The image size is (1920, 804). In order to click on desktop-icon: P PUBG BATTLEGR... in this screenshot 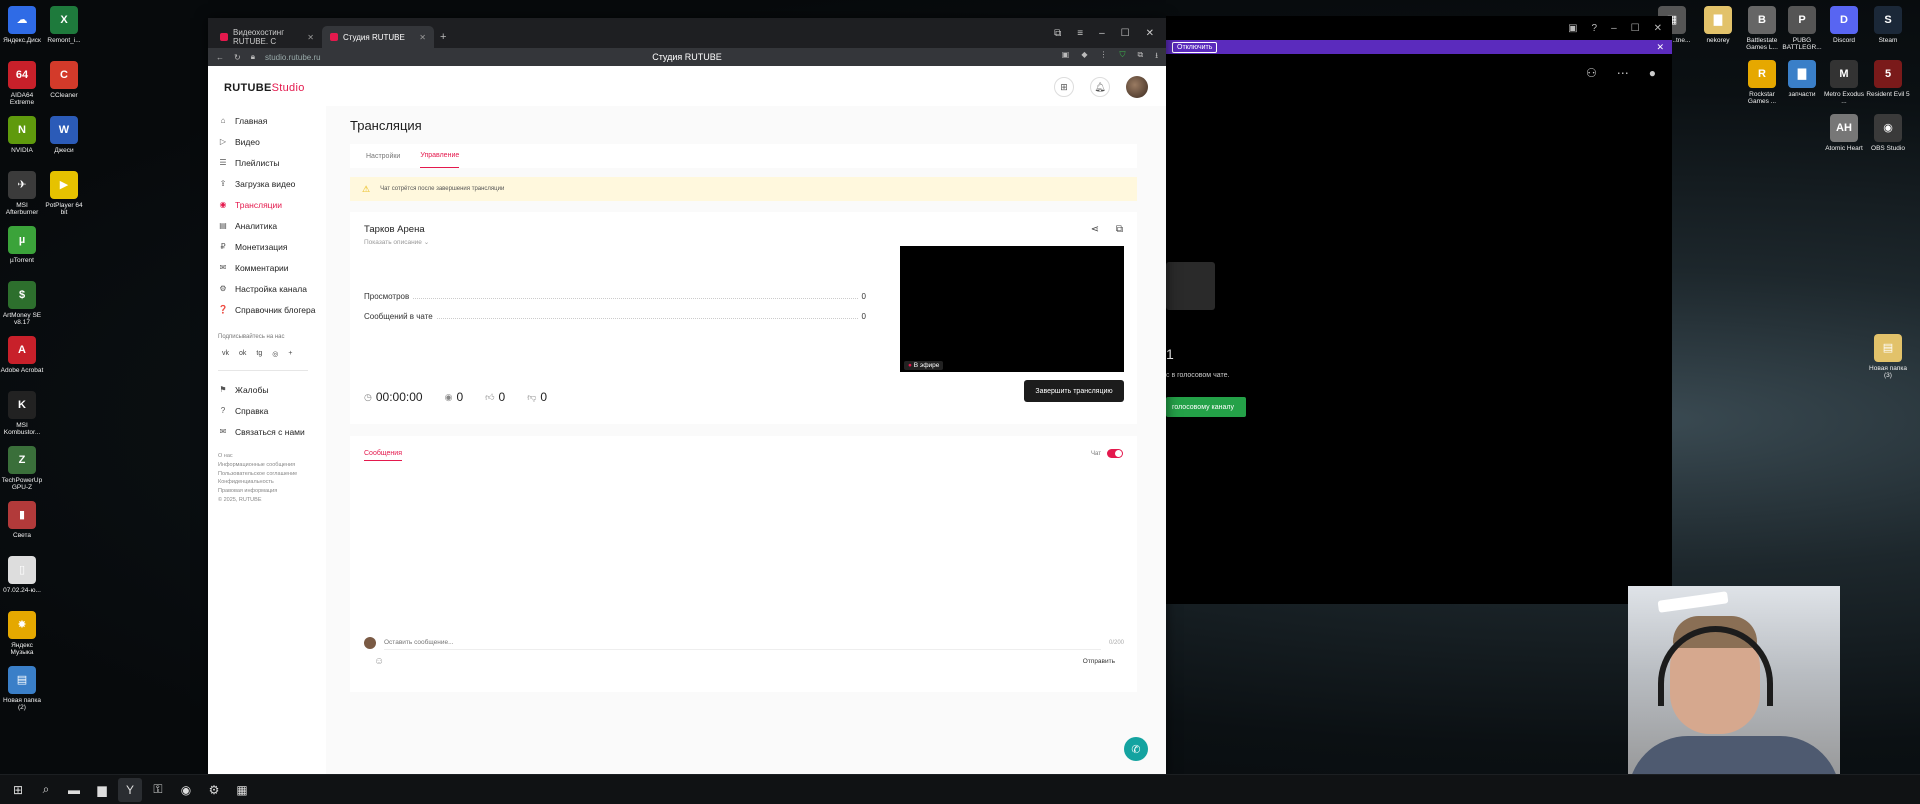, I will do `click(1802, 29)`.